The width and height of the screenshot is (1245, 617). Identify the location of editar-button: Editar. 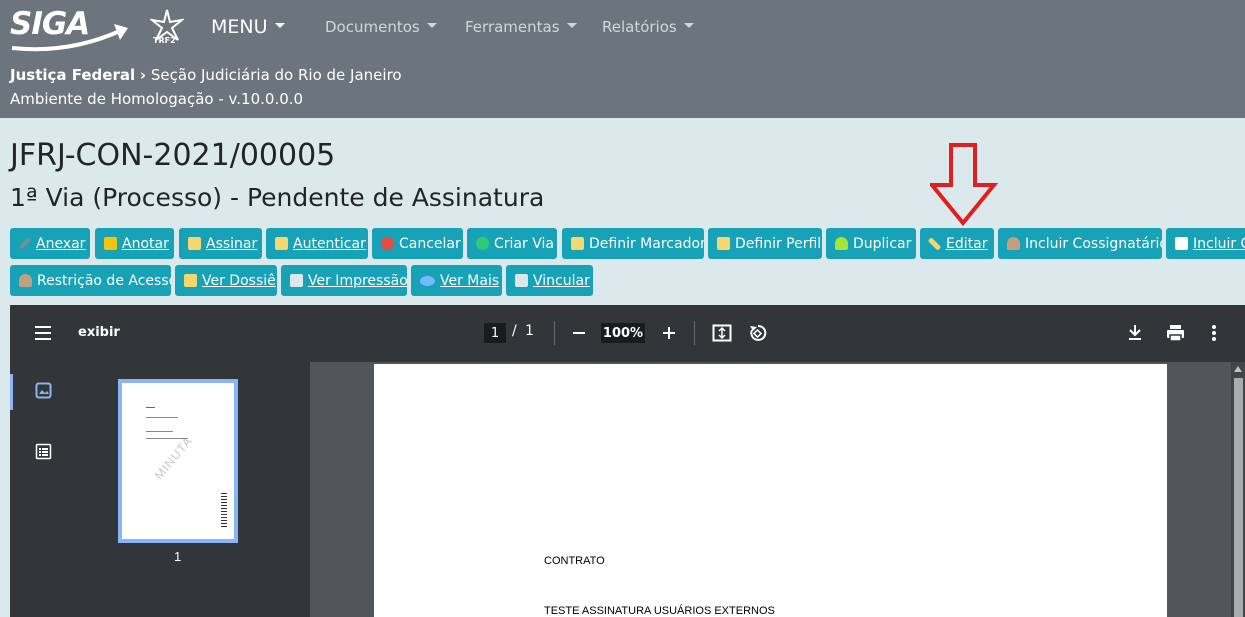
(957, 243).